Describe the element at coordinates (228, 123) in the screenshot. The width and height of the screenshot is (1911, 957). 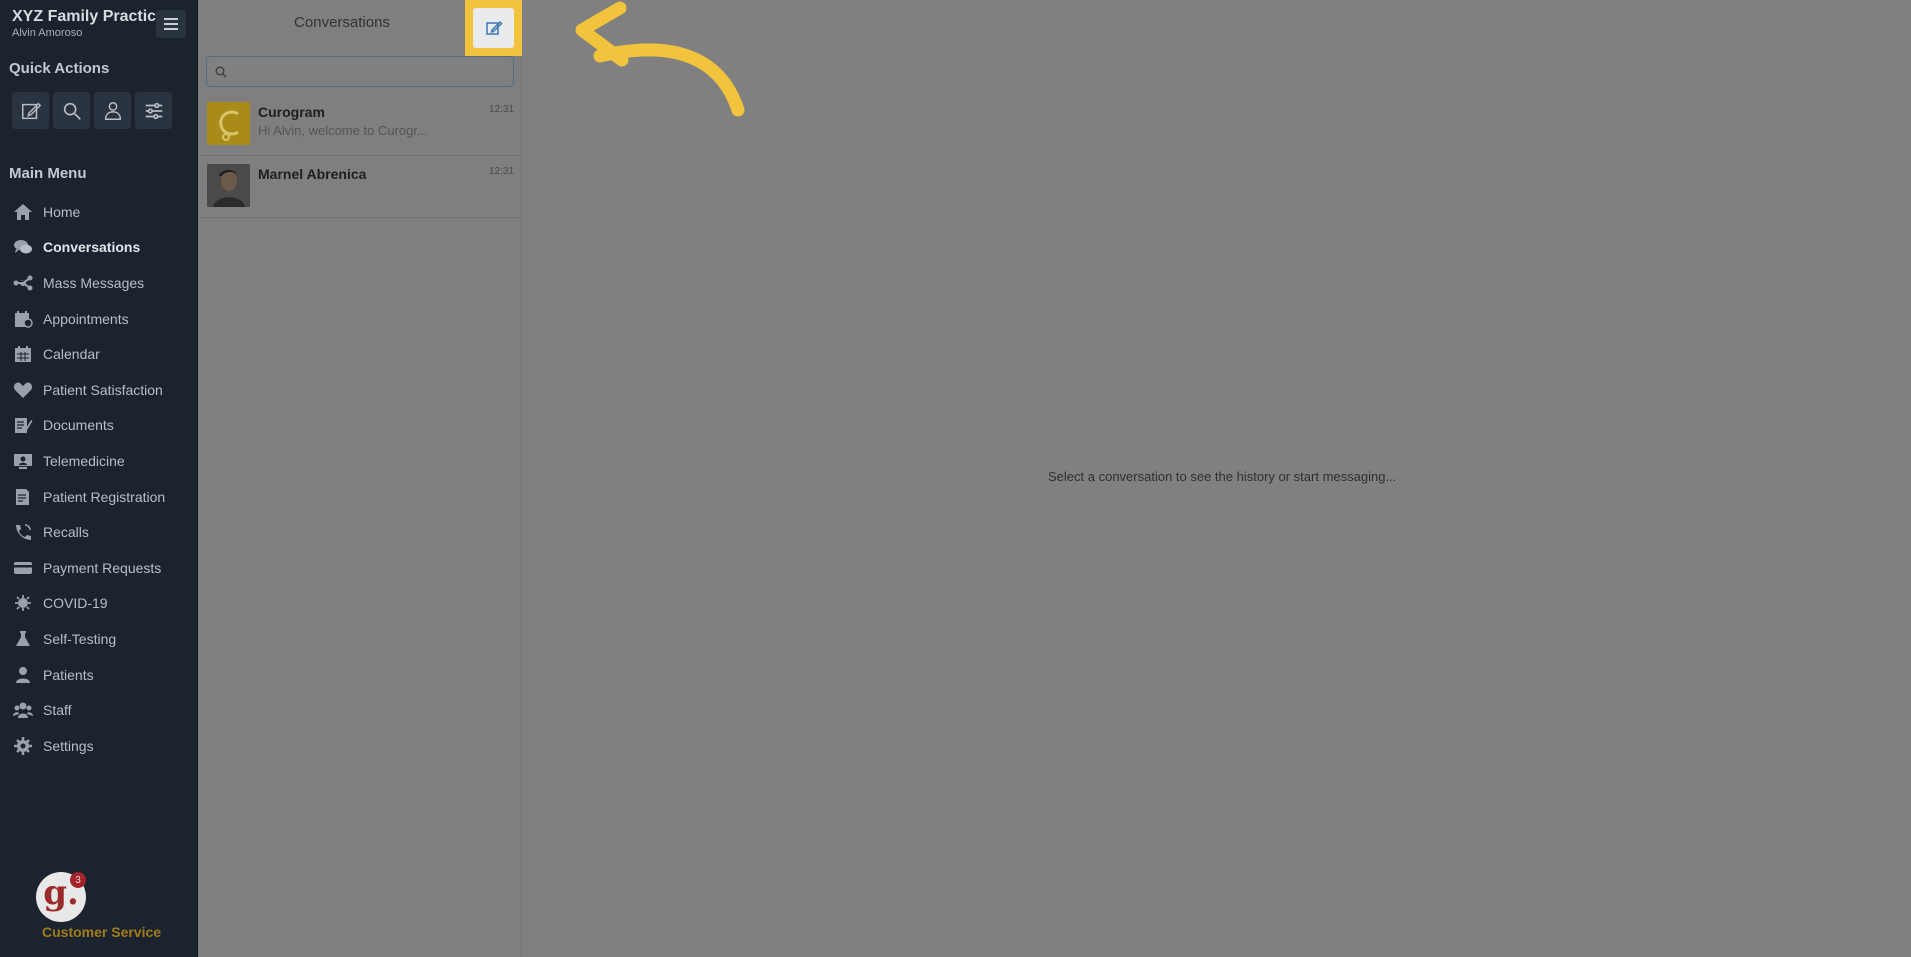
I see `curogram-avatar` at that location.